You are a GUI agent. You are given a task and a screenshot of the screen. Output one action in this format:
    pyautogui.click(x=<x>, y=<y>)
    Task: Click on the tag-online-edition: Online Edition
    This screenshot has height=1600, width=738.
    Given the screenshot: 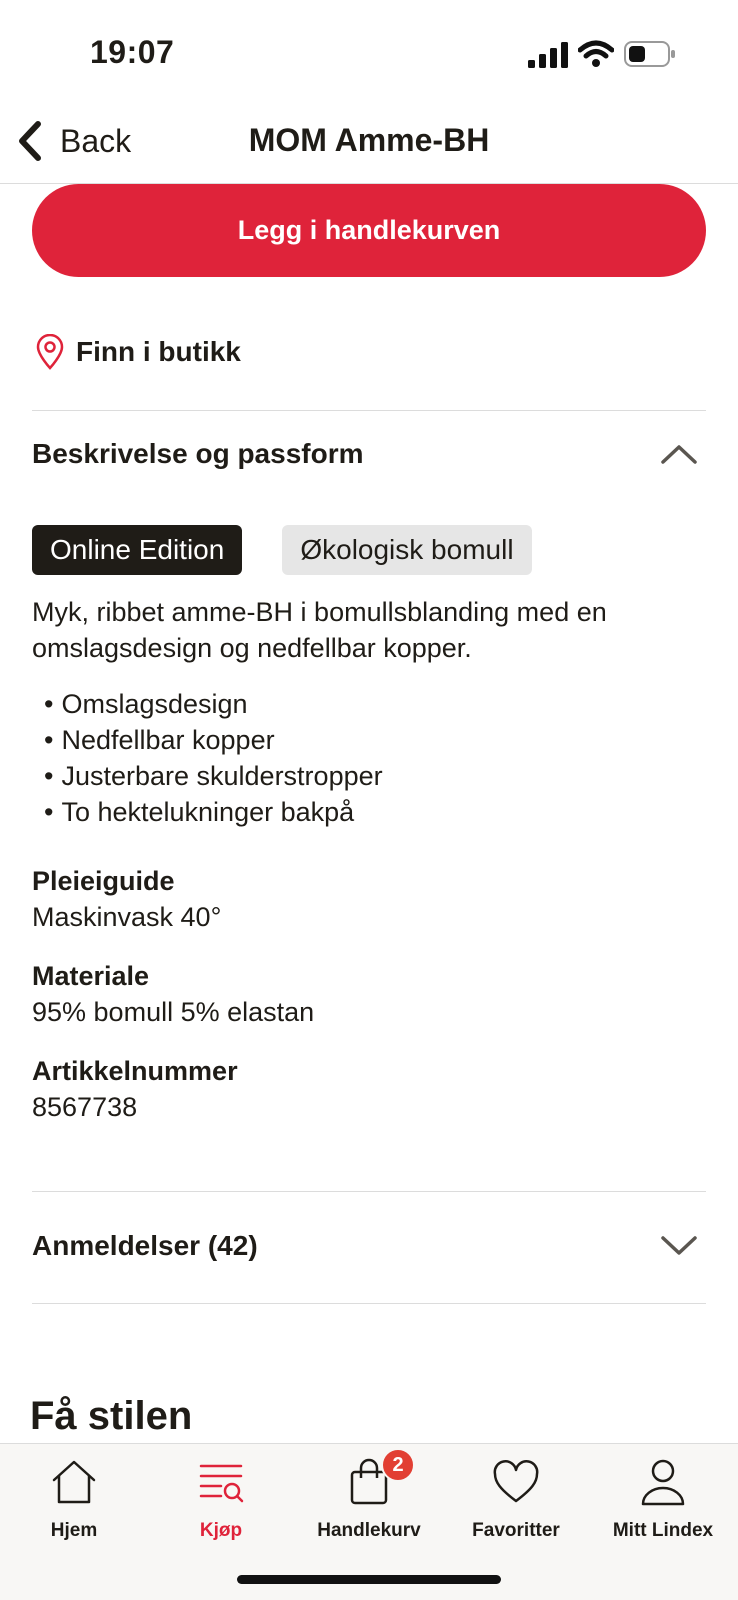 What is the action you would take?
    pyautogui.click(x=137, y=550)
    